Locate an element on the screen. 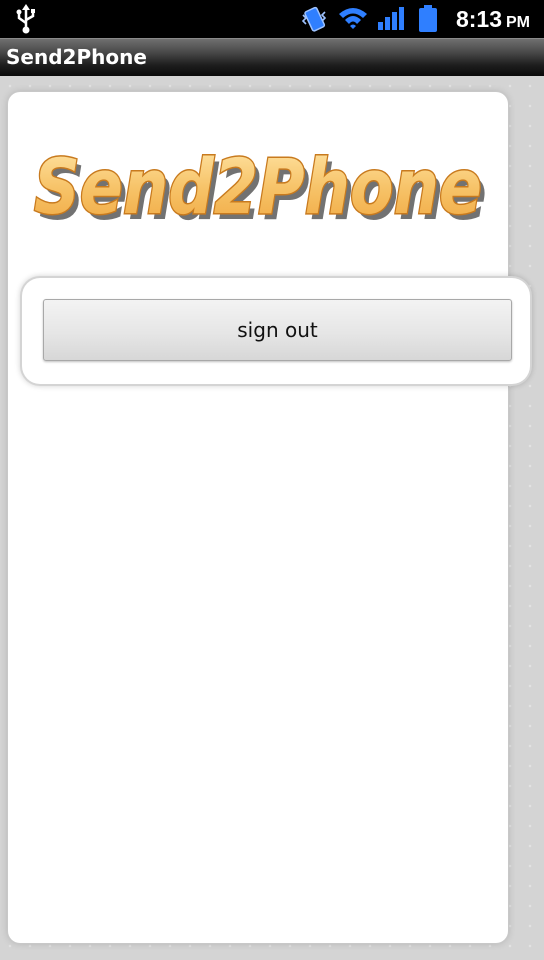 This screenshot has height=960, width=544. wifi-icon is located at coordinates (353, 18).